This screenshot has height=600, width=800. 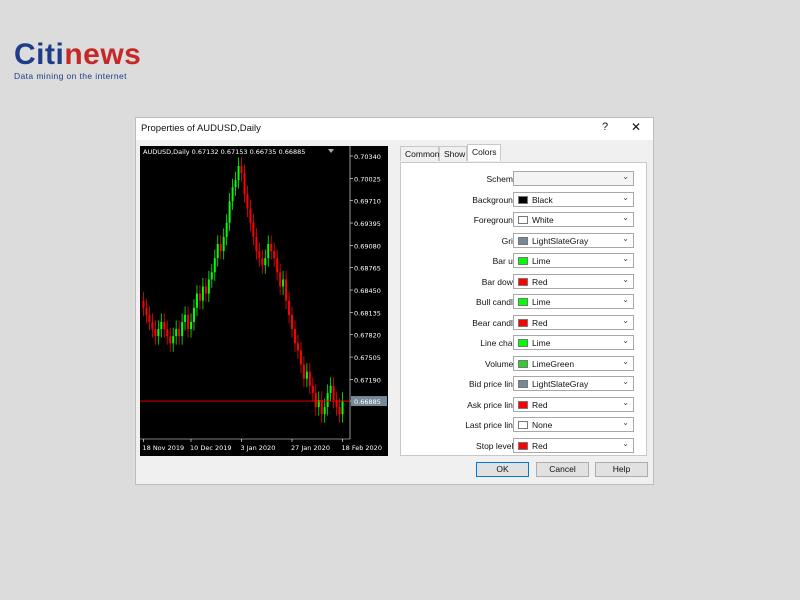 I want to click on dialog-title: Properties of AUDUSD,Daily, so click(x=201, y=128).